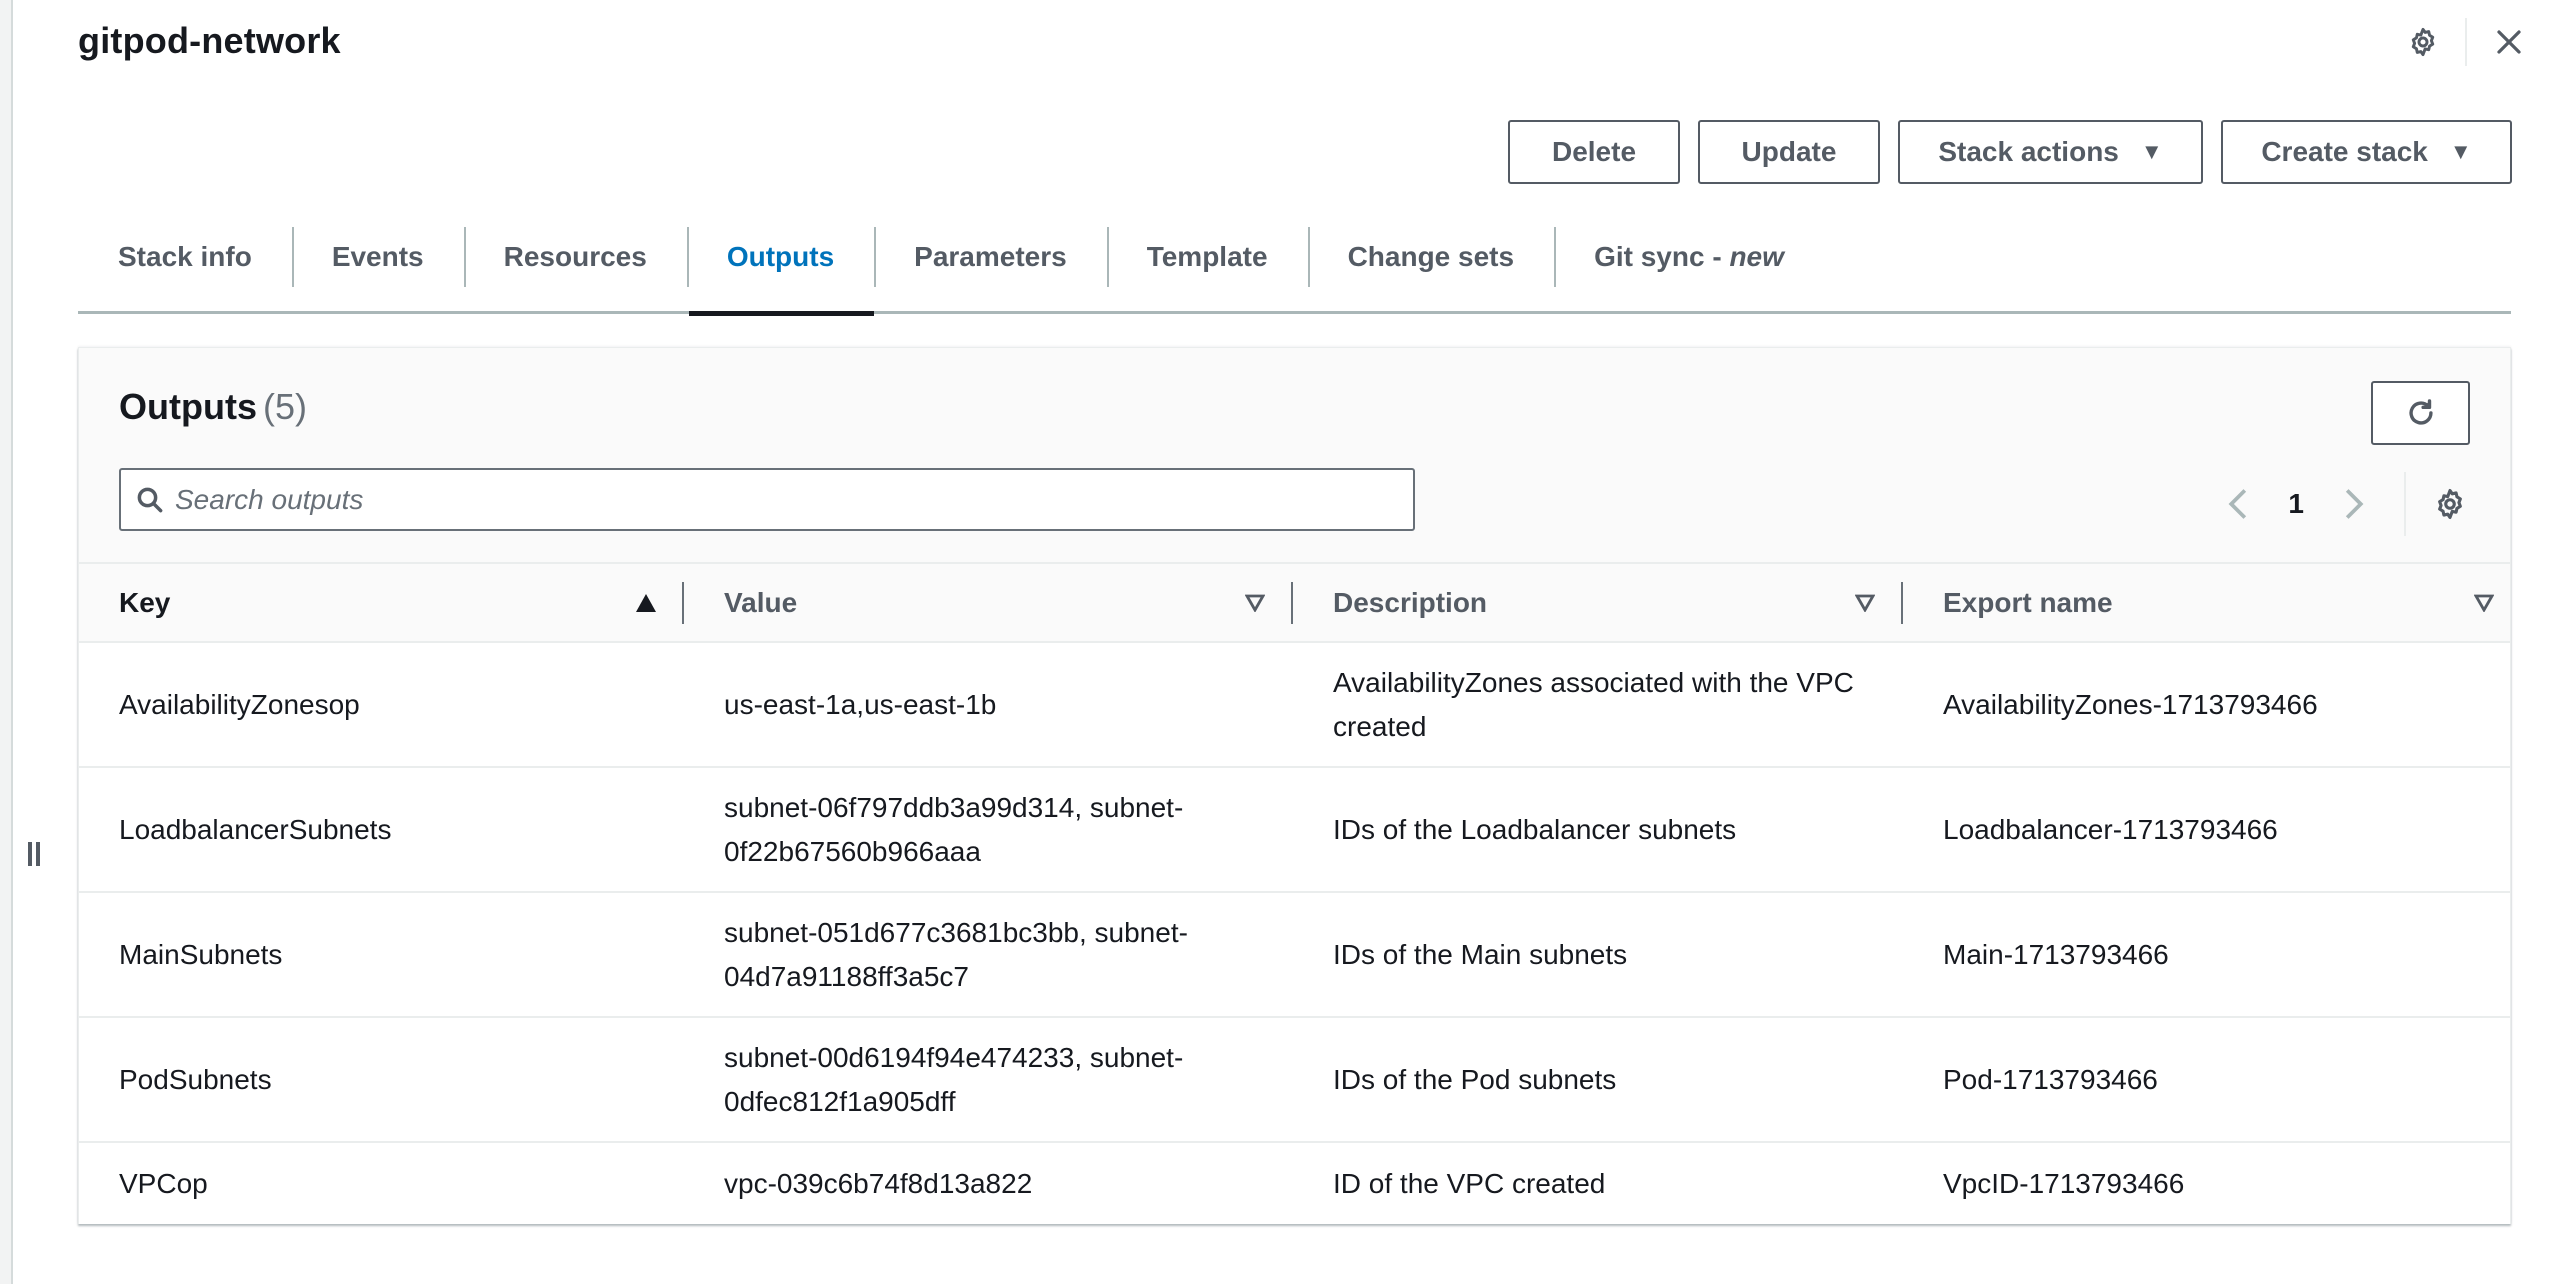  Describe the element at coordinates (1410, 602) in the screenshot. I see `column-label: Description` at that location.